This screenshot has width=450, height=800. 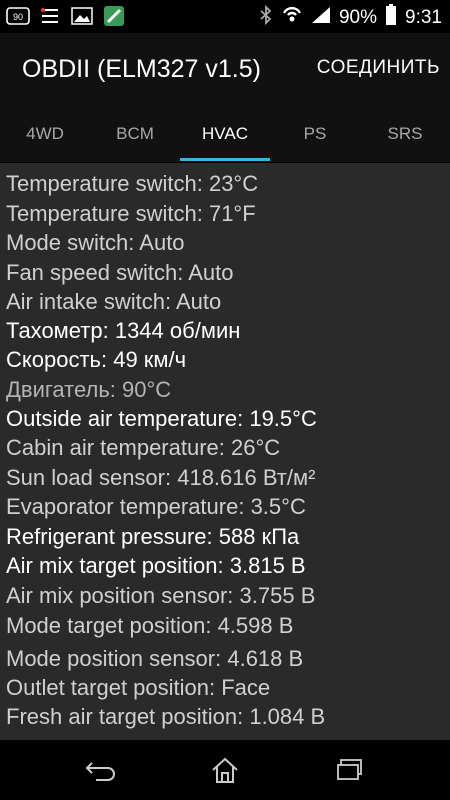 I want to click on back-icon, so click(x=100, y=770).